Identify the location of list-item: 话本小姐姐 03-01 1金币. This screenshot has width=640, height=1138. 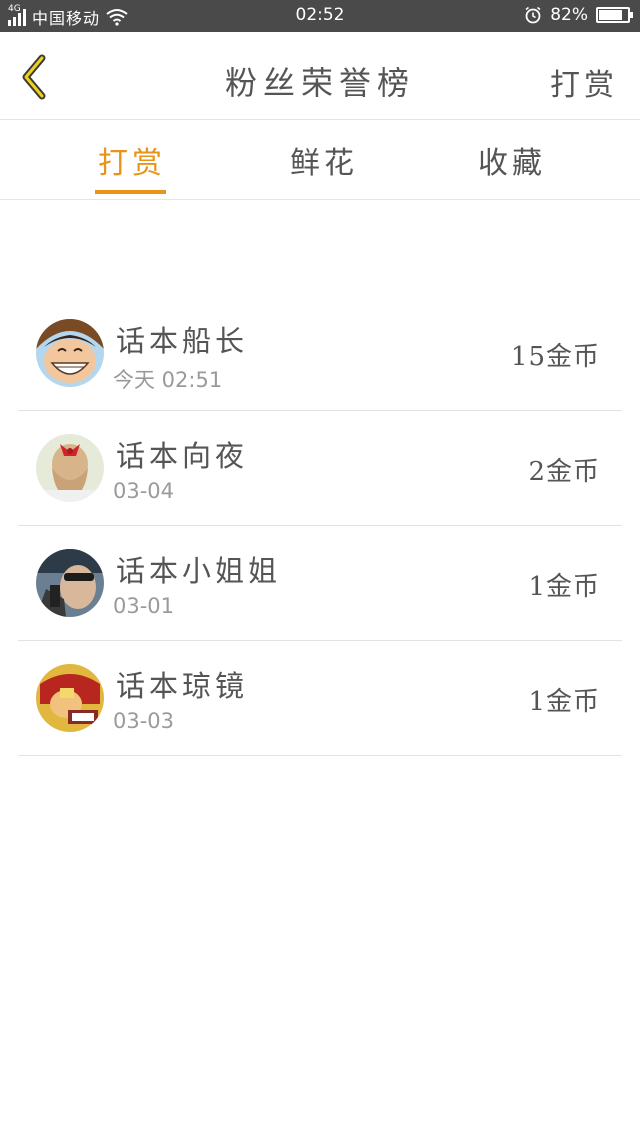
(320, 583).